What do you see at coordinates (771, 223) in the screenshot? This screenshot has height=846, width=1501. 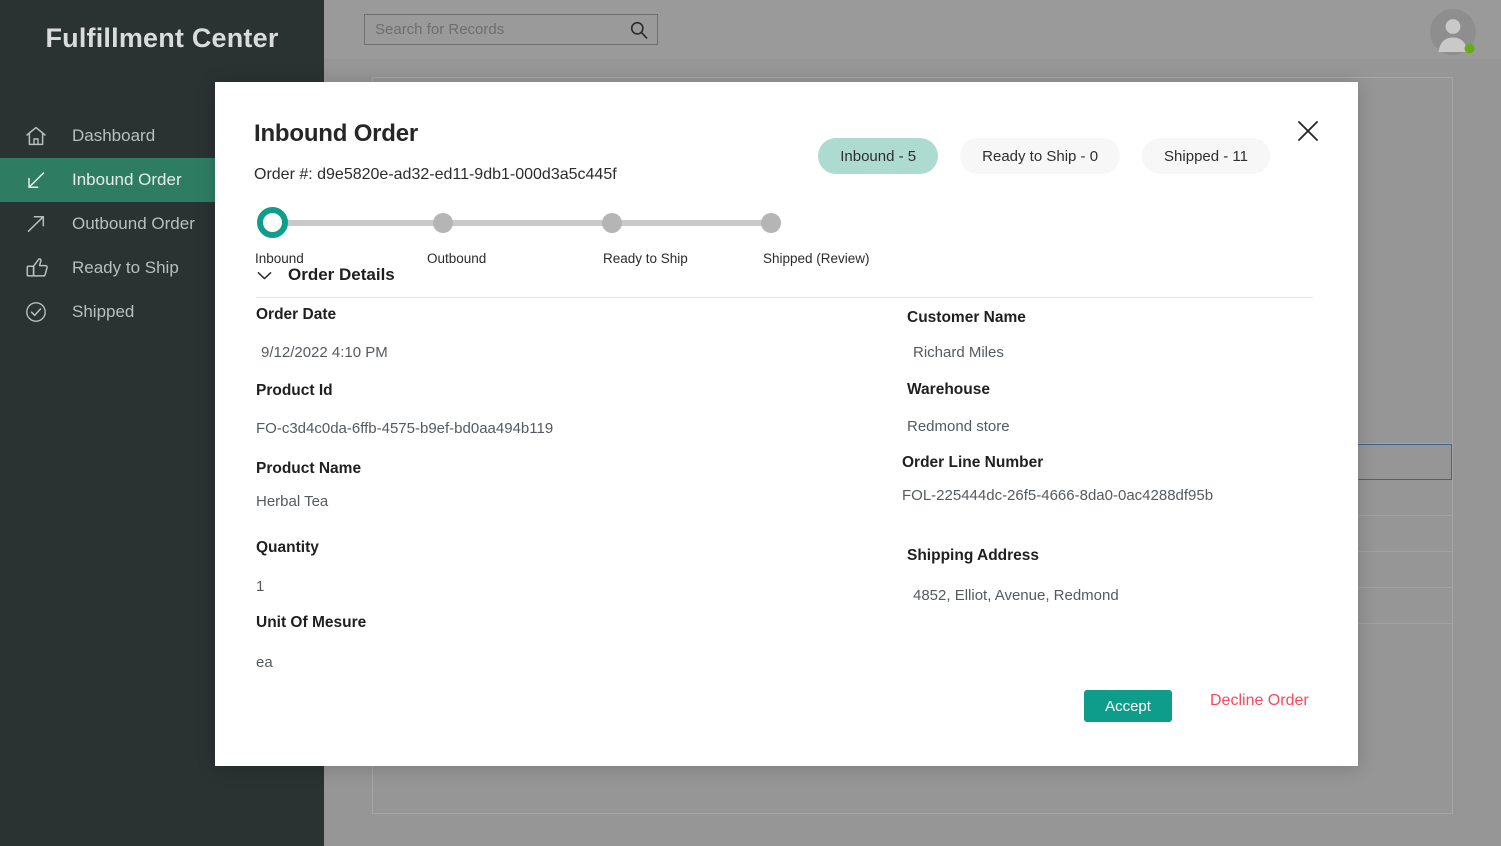 I see `stepper-node-shipped` at bounding box center [771, 223].